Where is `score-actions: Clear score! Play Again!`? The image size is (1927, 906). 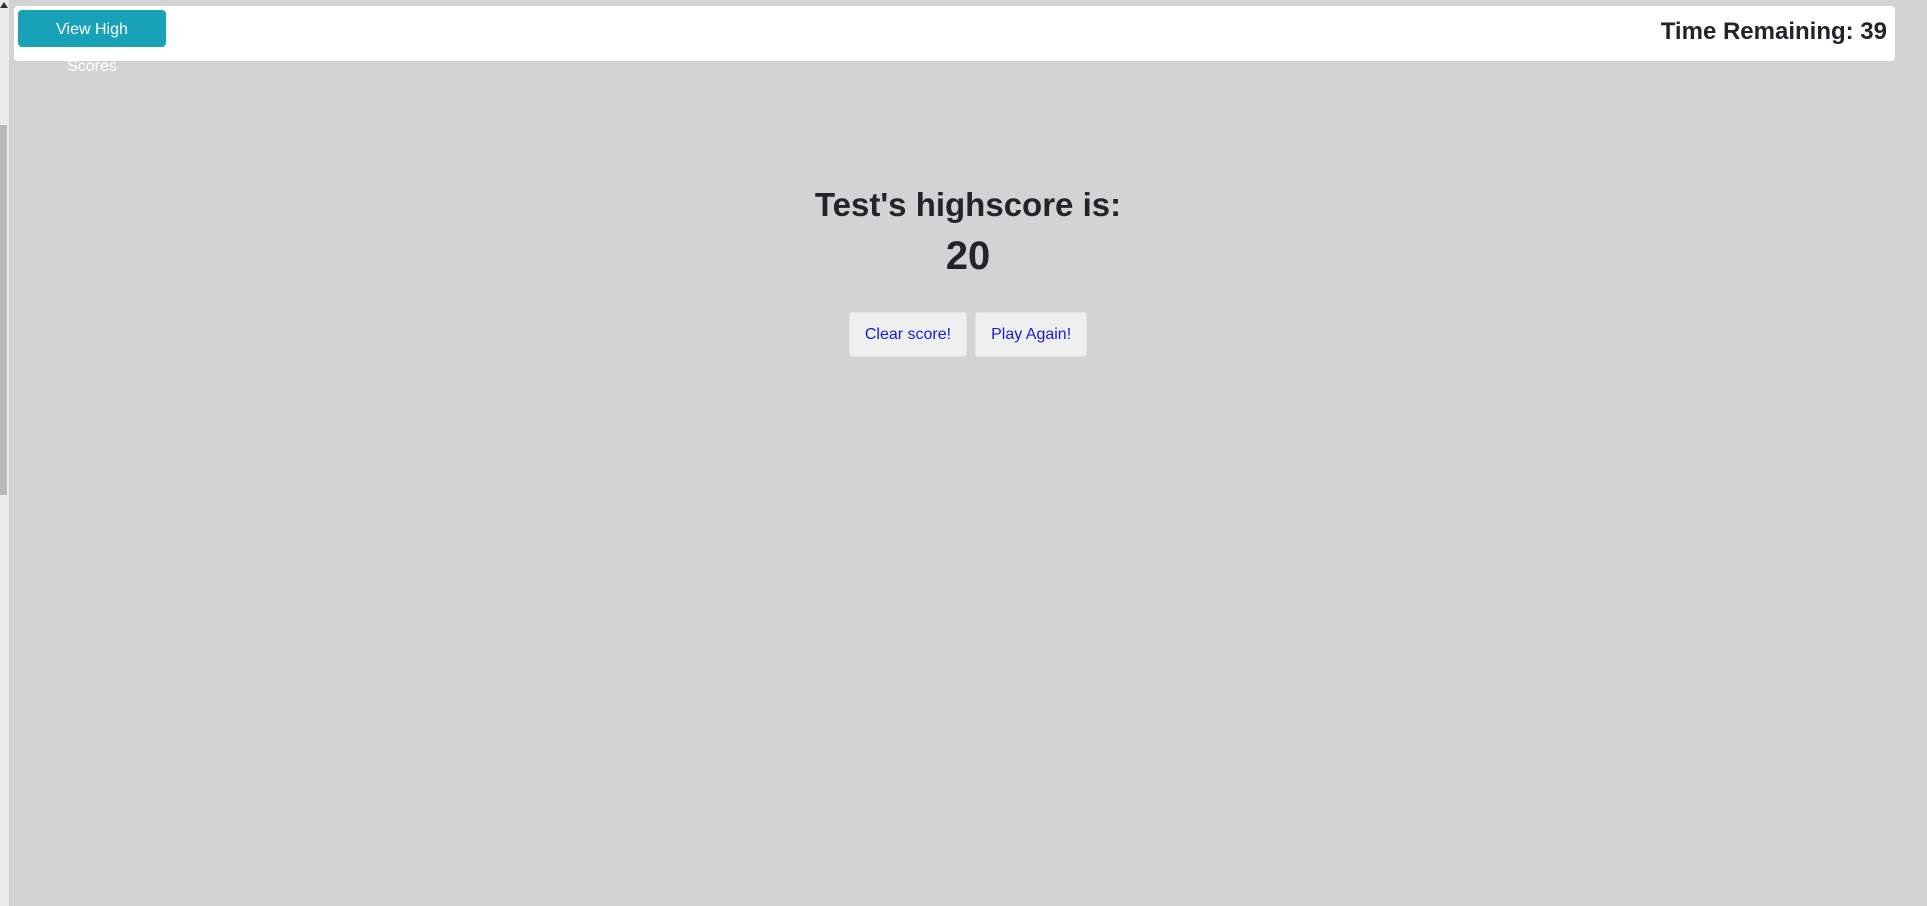 score-actions: Clear score! Play Again! is located at coordinates (968, 334).